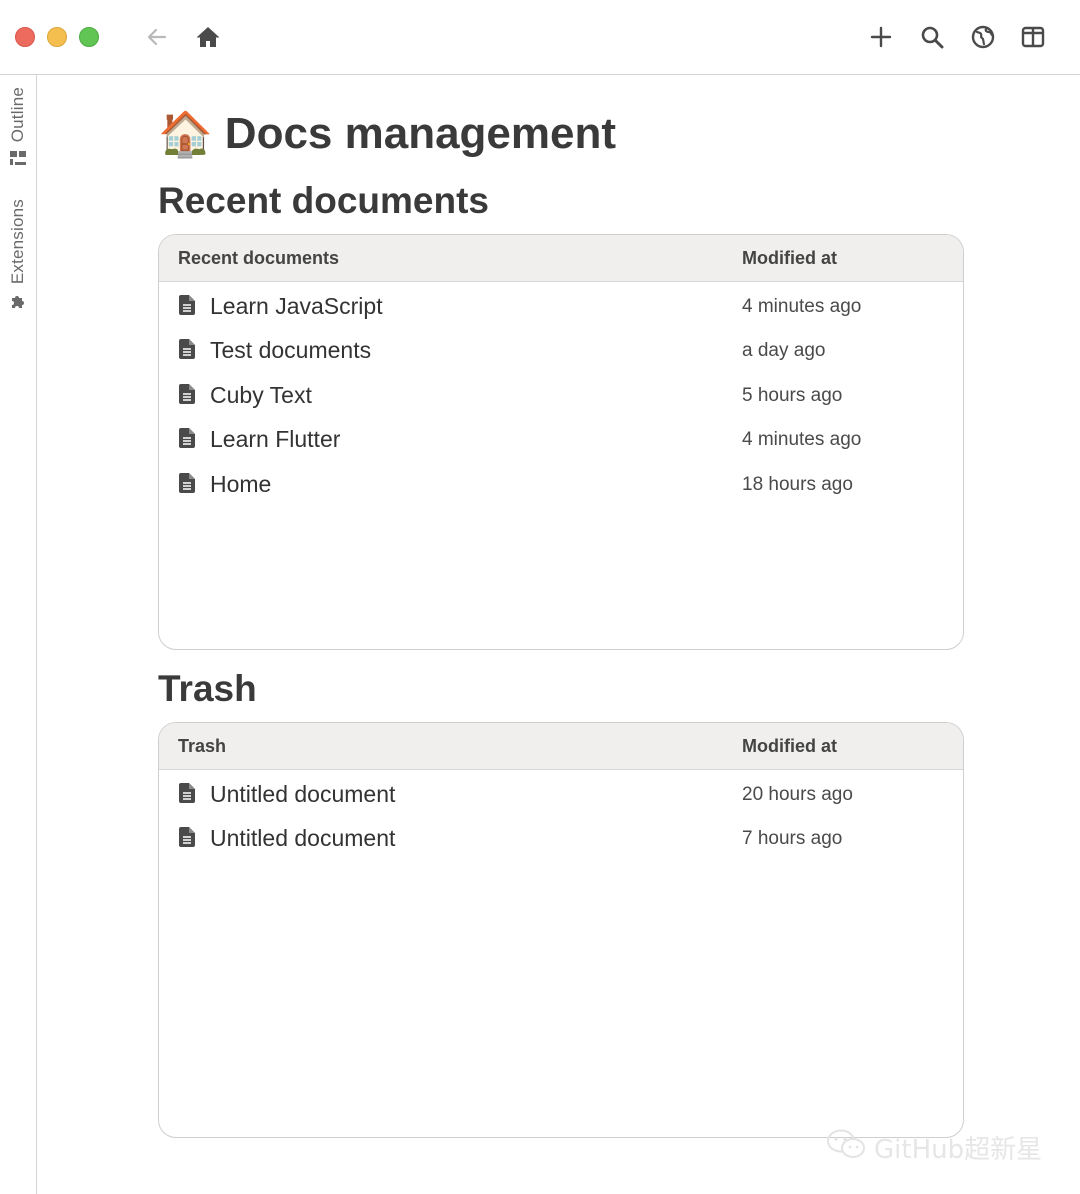 The height and width of the screenshot is (1194, 1080). Describe the element at coordinates (561, 258) in the screenshot. I see `table-header: Recent documents Modified at` at that location.